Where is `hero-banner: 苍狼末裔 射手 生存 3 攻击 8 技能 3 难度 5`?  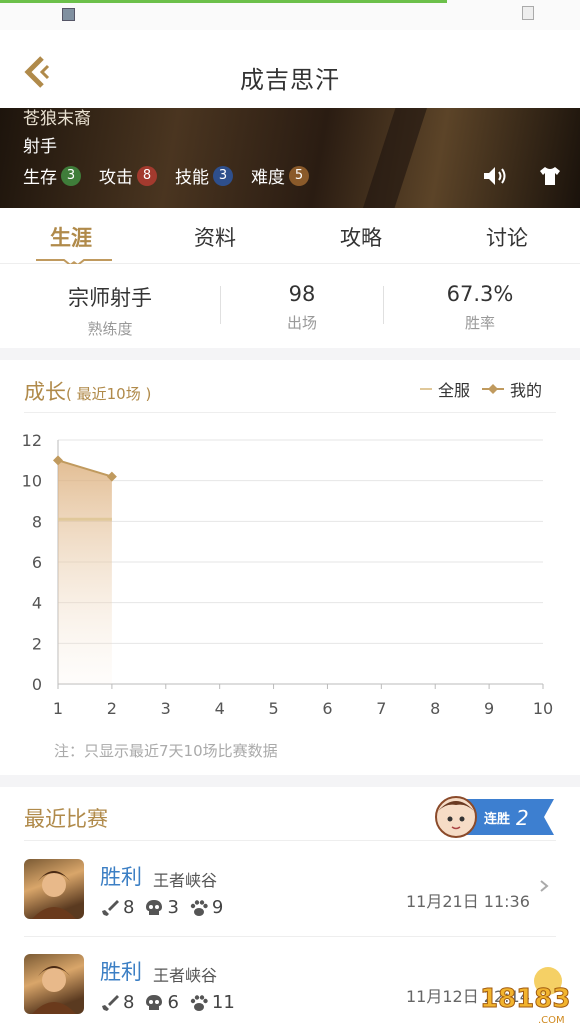 hero-banner: 苍狼末裔 射手 生存 3 攻击 8 技能 3 难度 5 is located at coordinates (290, 158).